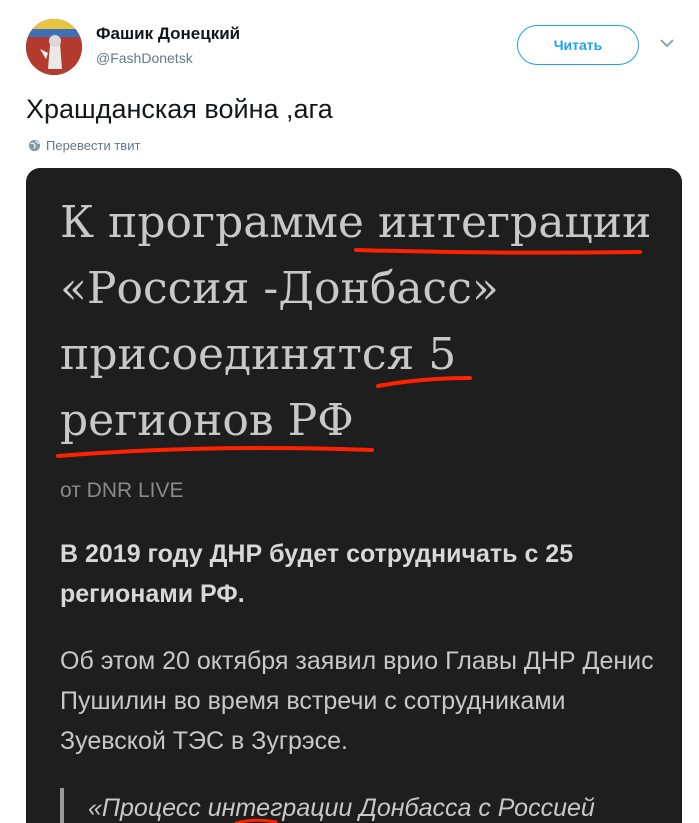 The height and width of the screenshot is (823, 699). Describe the element at coordinates (279, 288) in the screenshot. I see `headline-line: «Россия -Донбасс»` at that location.